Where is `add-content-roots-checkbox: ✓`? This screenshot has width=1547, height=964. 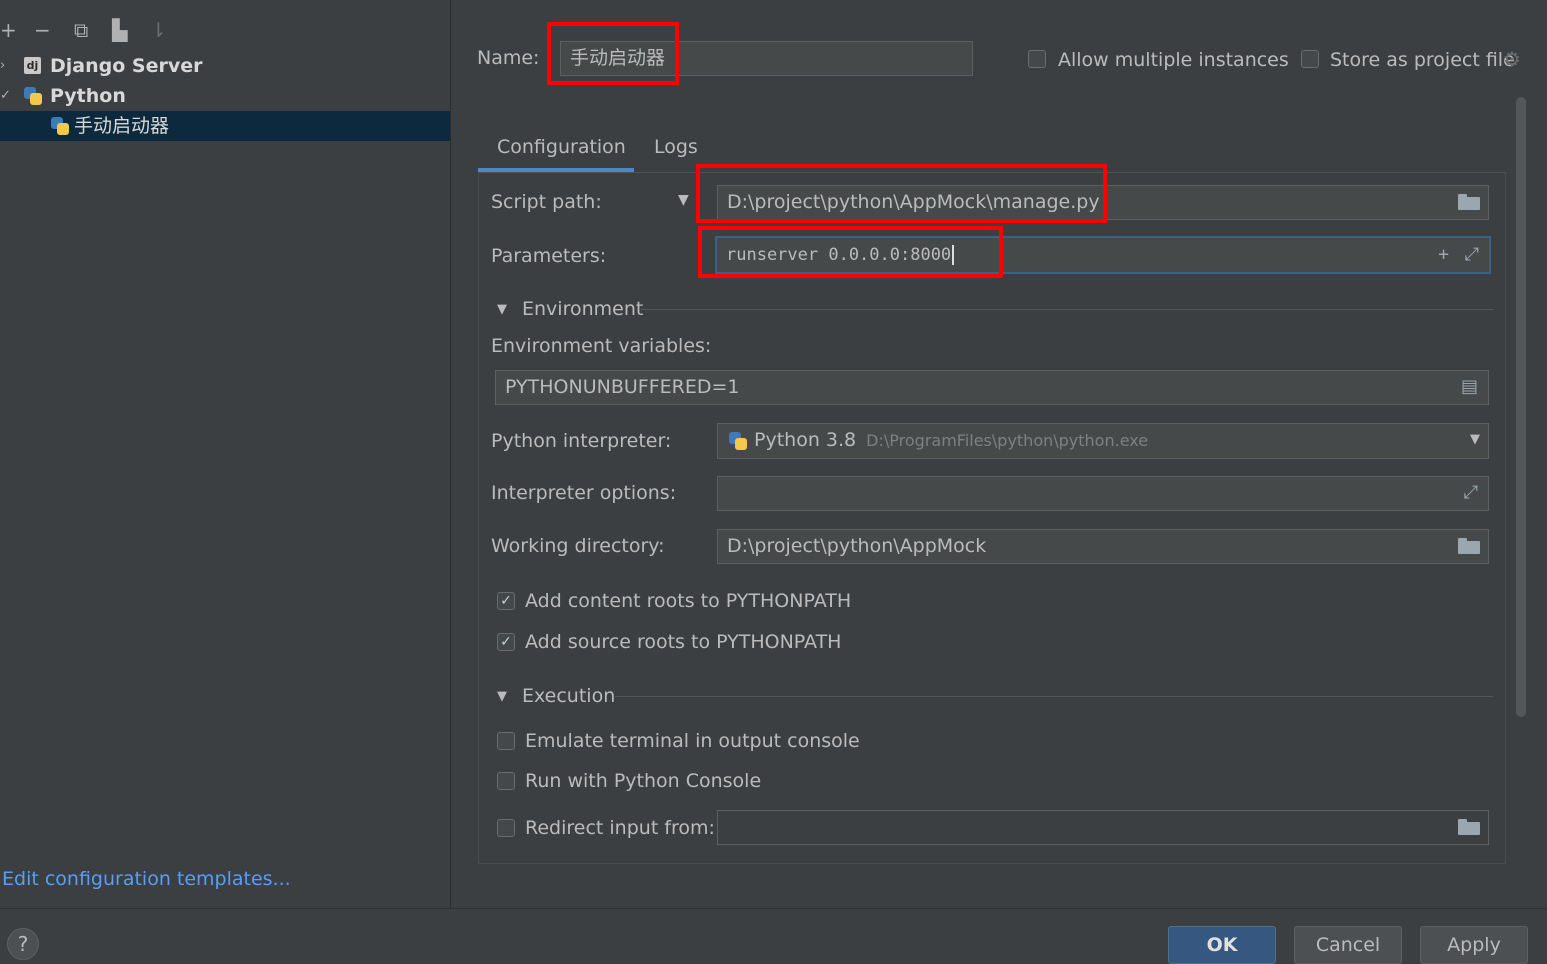 add-content-roots-checkbox: ✓ is located at coordinates (506, 601).